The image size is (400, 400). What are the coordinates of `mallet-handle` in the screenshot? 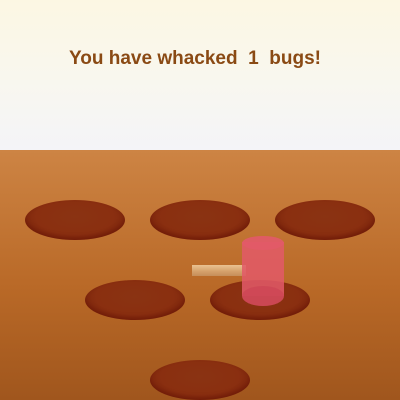 It's located at (219, 270).